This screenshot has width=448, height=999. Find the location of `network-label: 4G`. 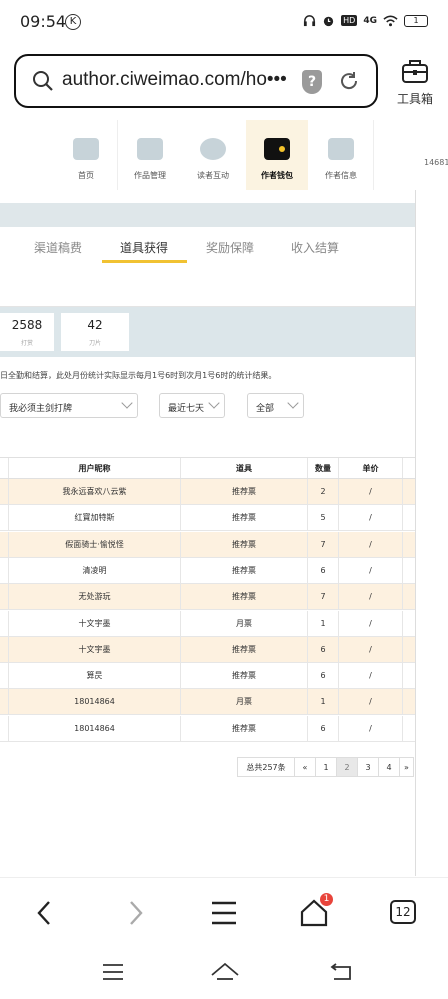

network-label: 4G is located at coordinates (370, 20).